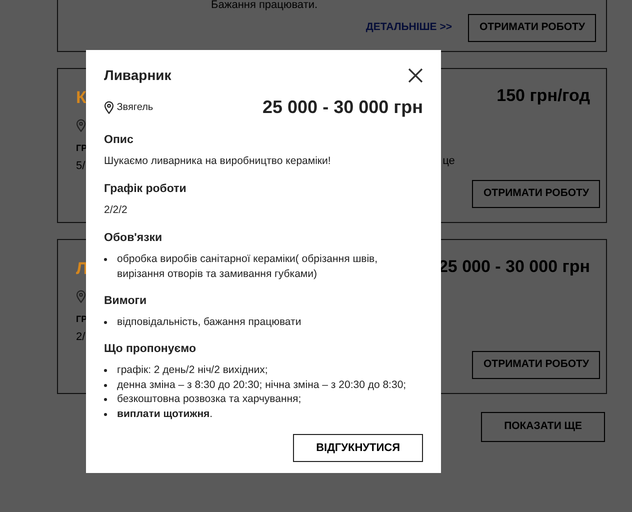  Describe the element at coordinates (82, 97) in the screenshot. I see `job-title: К` at that location.